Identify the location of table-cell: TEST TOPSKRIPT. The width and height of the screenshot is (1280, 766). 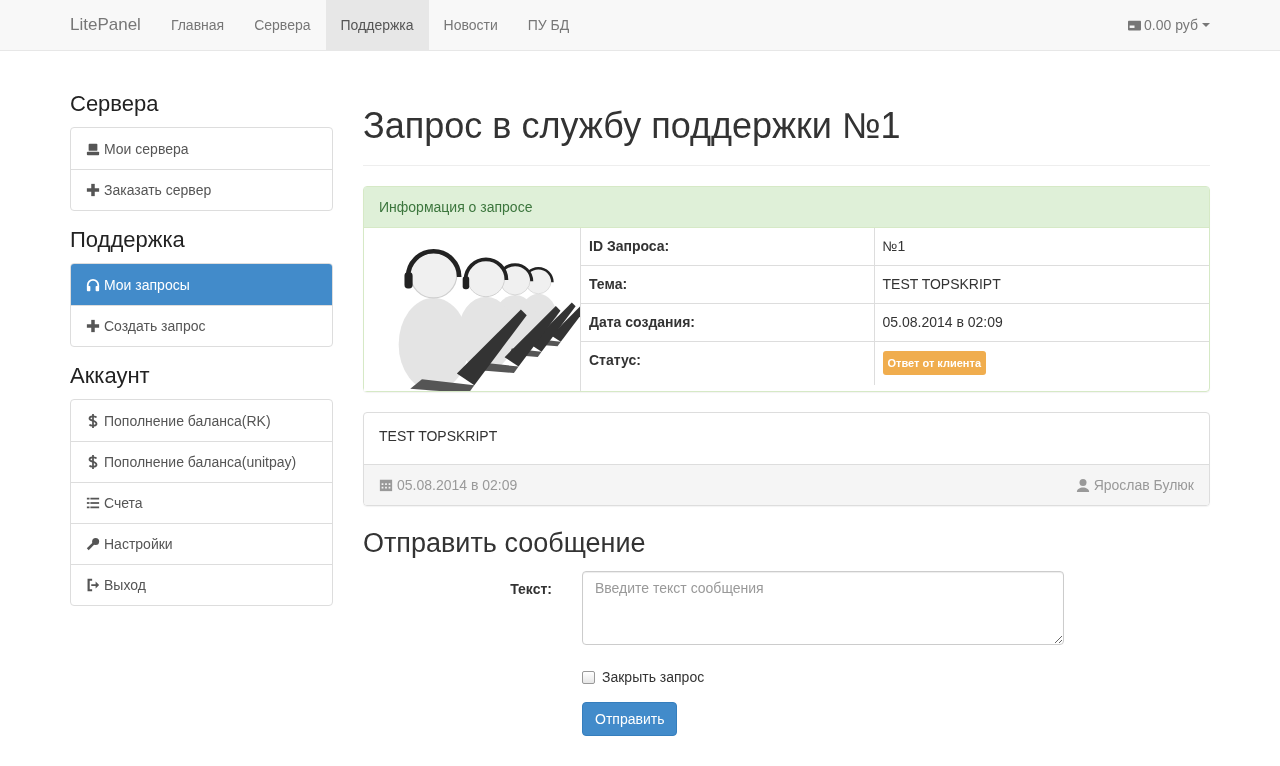
(1041, 284).